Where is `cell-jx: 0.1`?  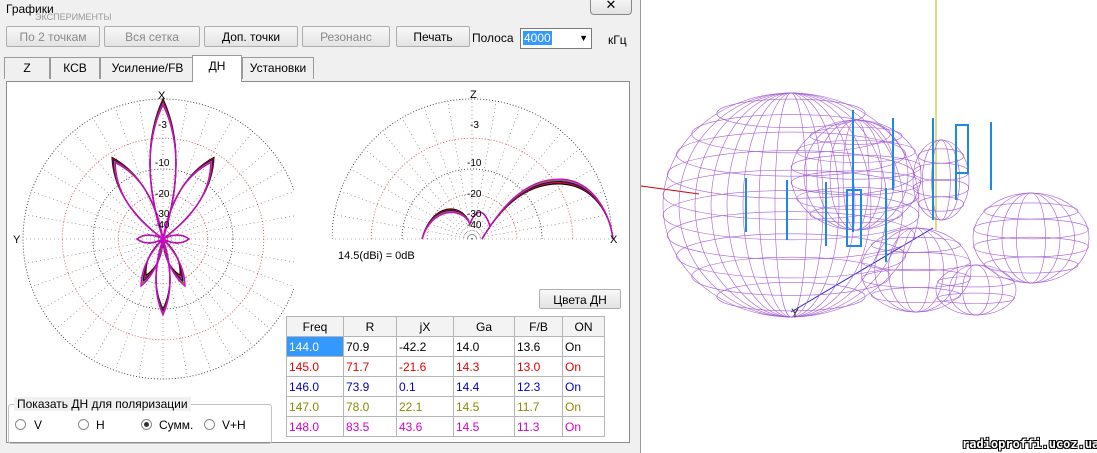
cell-jx: 0.1 is located at coordinates (425, 386).